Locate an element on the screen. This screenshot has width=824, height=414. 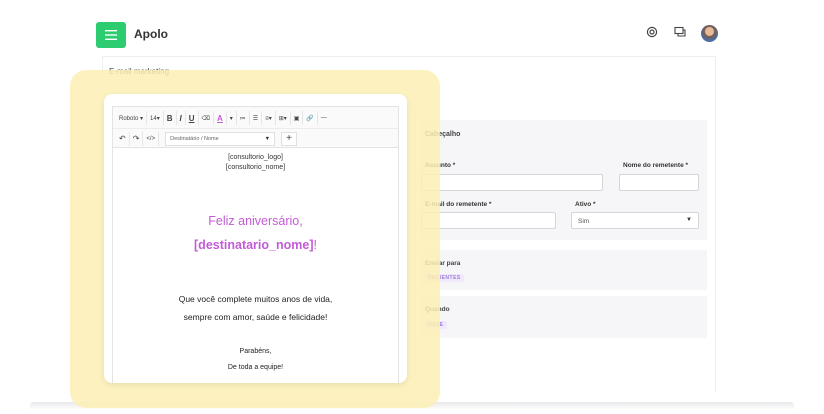
ordered-list-icon: ≔ is located at coordinates (243, 118).